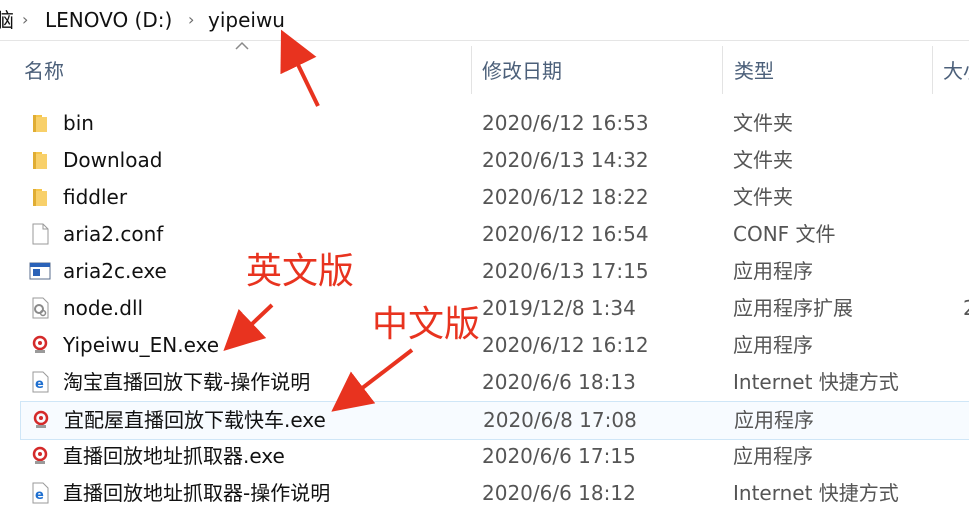 The height and width of the screenshot is (521, 969). What do you see at coordinates (187, 382) in the screenshot?
I see `file-name: 淘宝直播回放下载-操作说明` at bounding box center [187, 382].